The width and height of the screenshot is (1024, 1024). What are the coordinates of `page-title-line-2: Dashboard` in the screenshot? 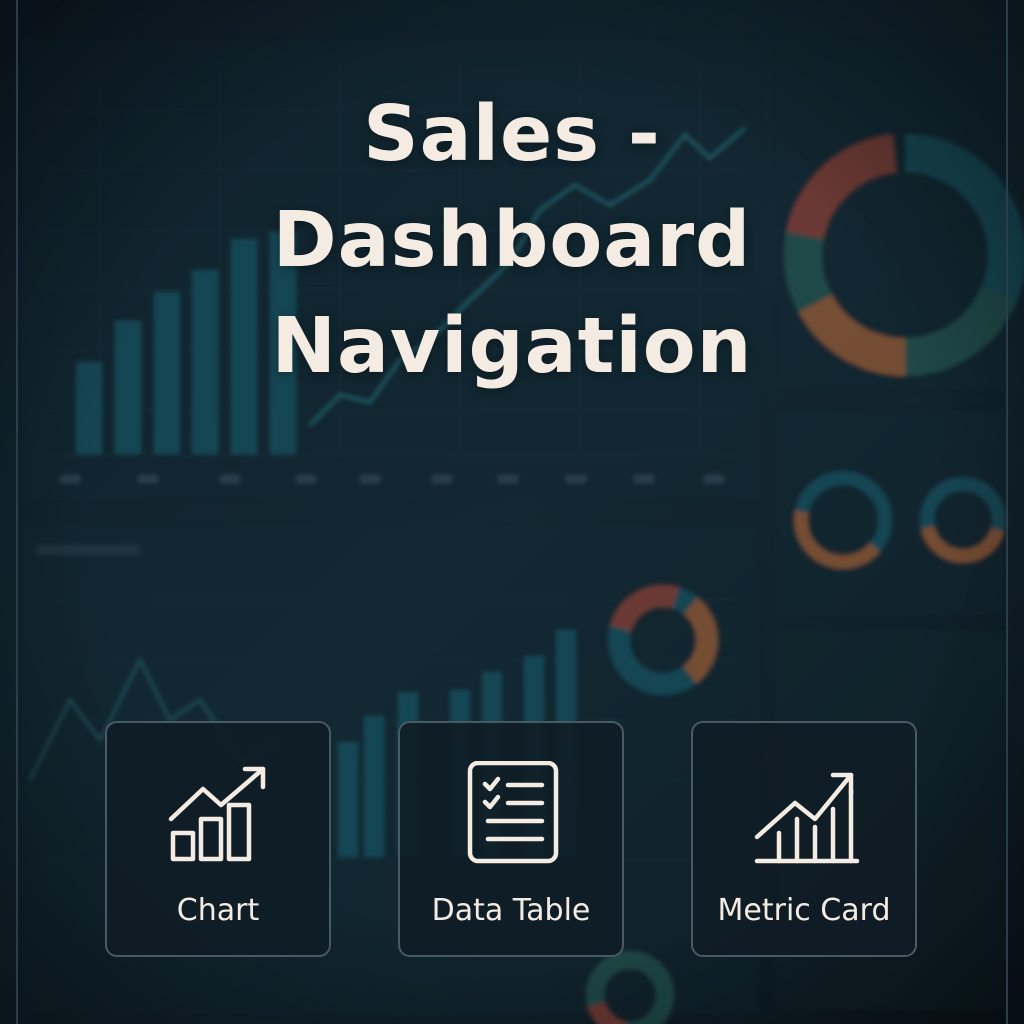 It's located at (512, 240).